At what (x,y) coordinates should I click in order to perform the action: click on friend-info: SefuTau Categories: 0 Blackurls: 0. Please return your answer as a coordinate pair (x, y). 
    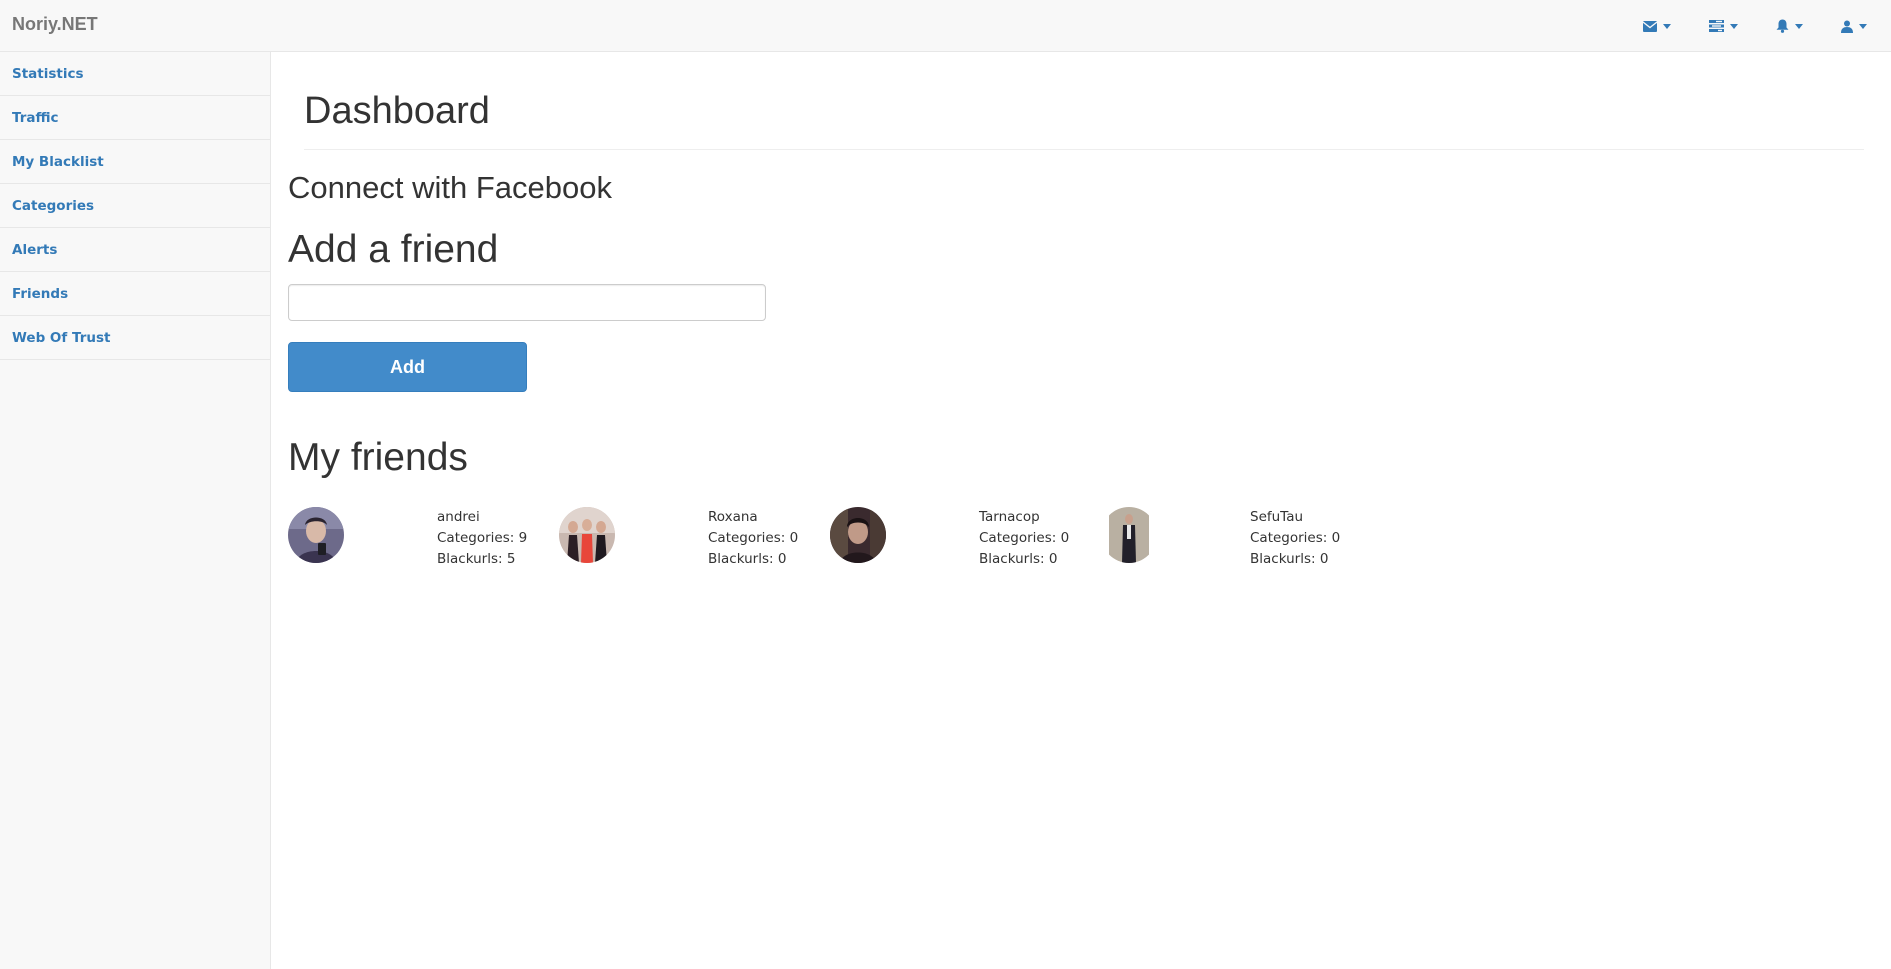
    Looking at the image, I should click on (1295, 538).